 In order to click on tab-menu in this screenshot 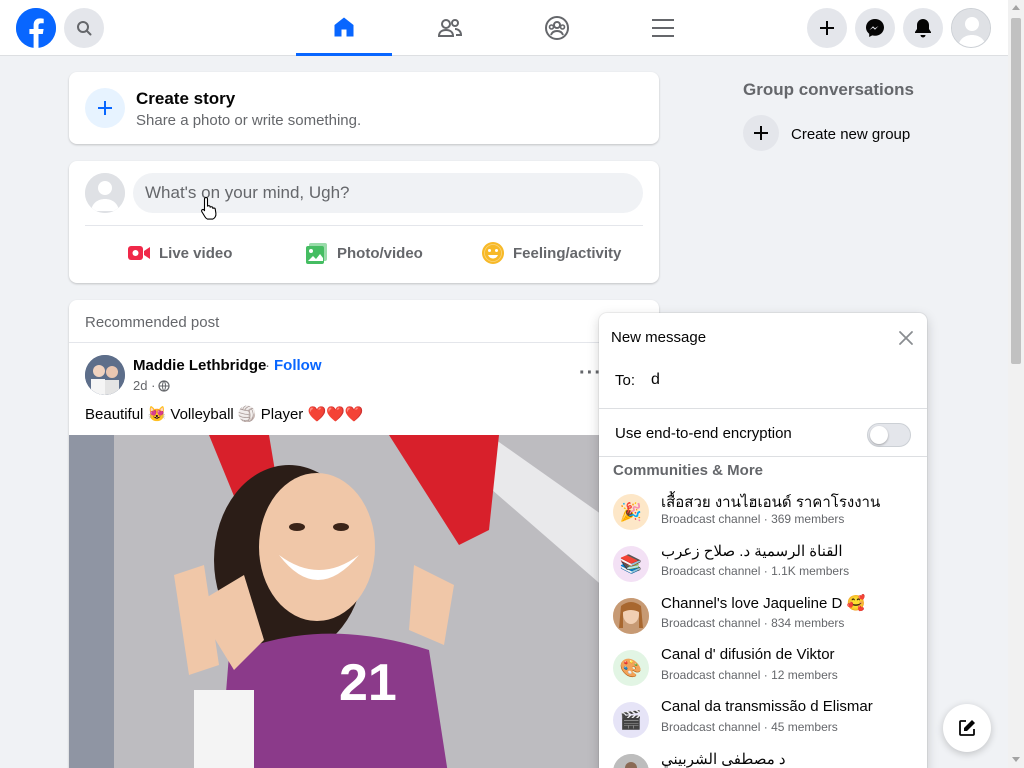, I will do `click(663, 28)`.